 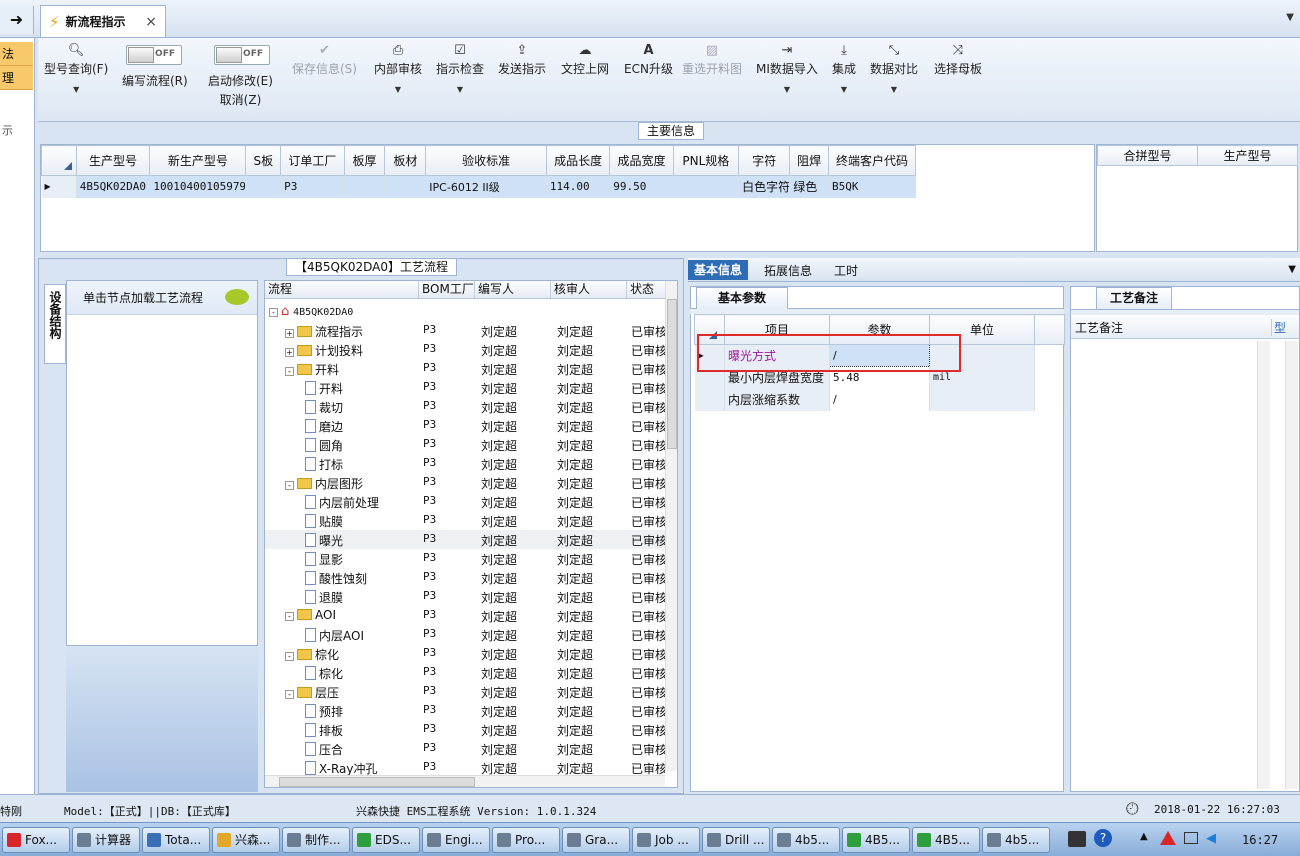 I want to click on column-header: PNL规格, so click(x=706, y=160).